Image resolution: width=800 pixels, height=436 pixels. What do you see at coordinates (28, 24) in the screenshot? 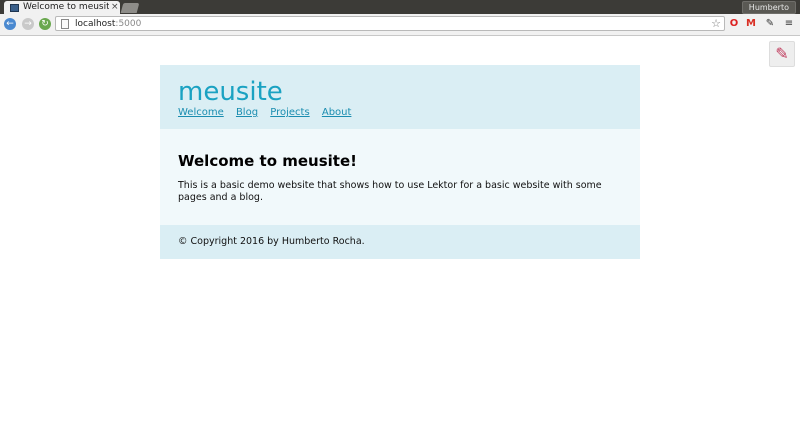
I see `forward-arrow-icon: →` at bounding box center [28, 24].